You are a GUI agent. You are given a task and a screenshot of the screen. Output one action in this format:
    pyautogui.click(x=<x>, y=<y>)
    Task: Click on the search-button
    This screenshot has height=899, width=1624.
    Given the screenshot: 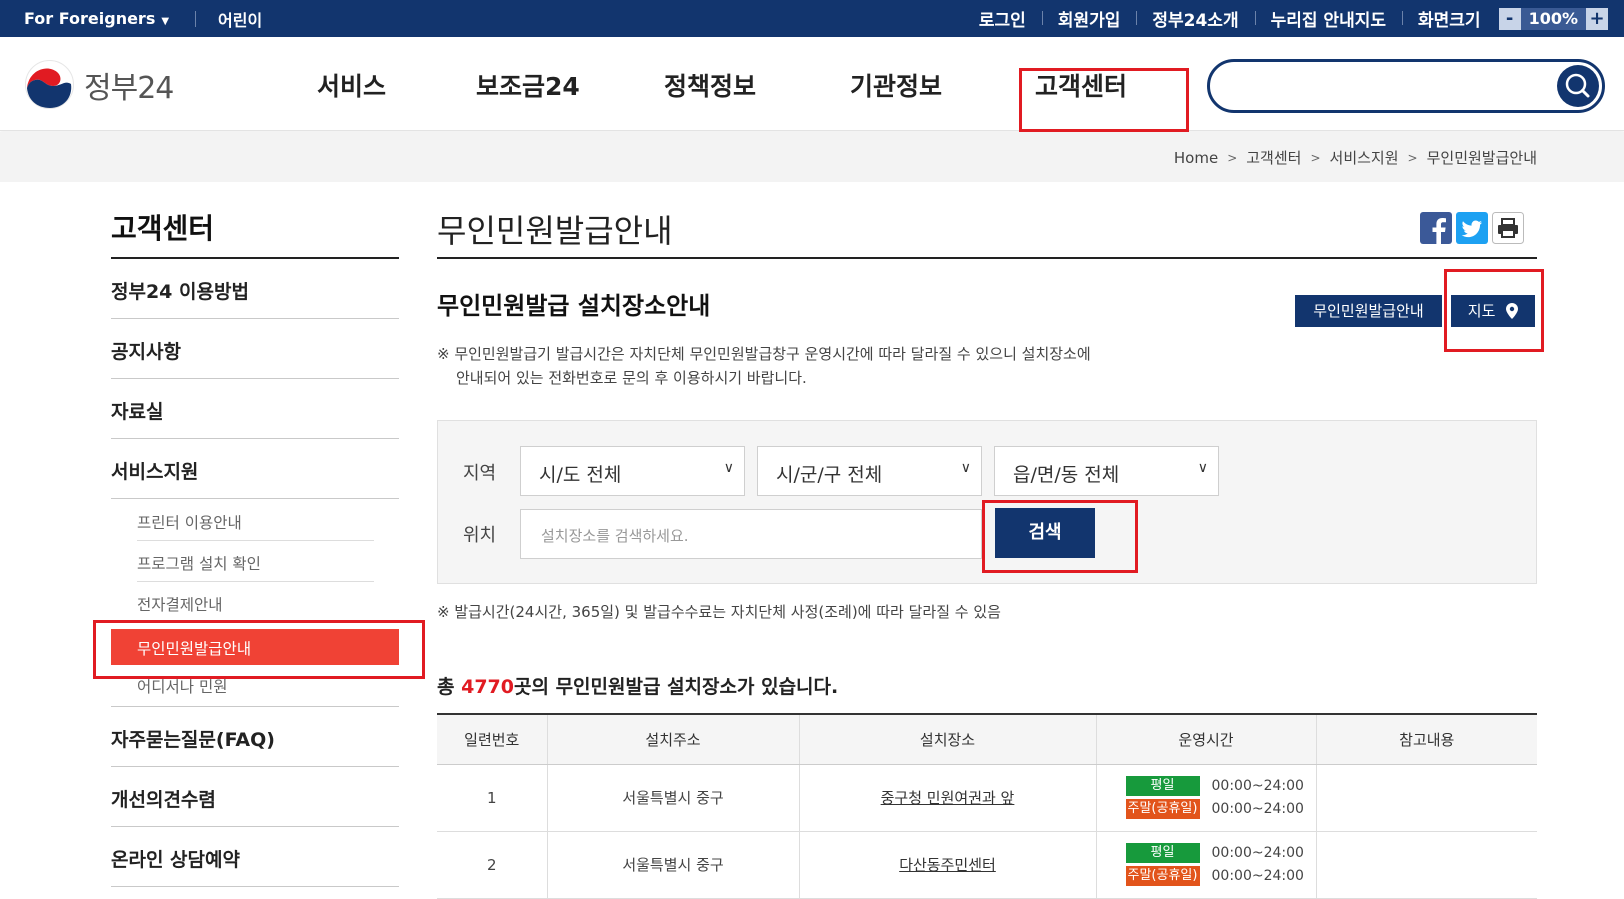 What is the action you would take?
    pyautogui.click(x=1578, y=86)
    